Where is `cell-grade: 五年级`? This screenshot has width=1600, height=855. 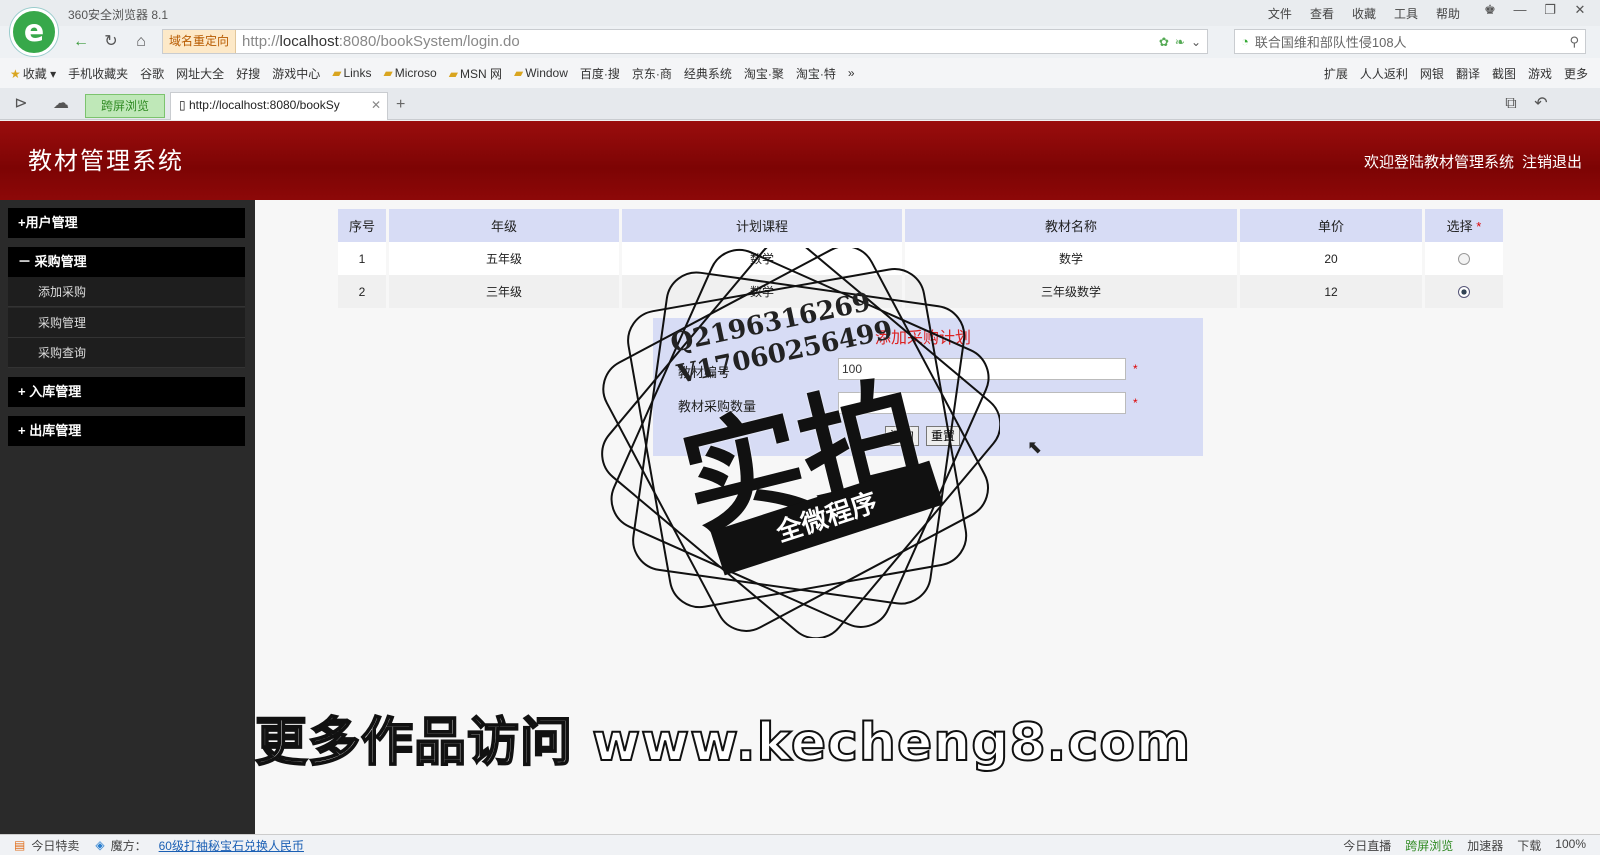
cell-grade: 五年级 is located at coordinates (504, 258).